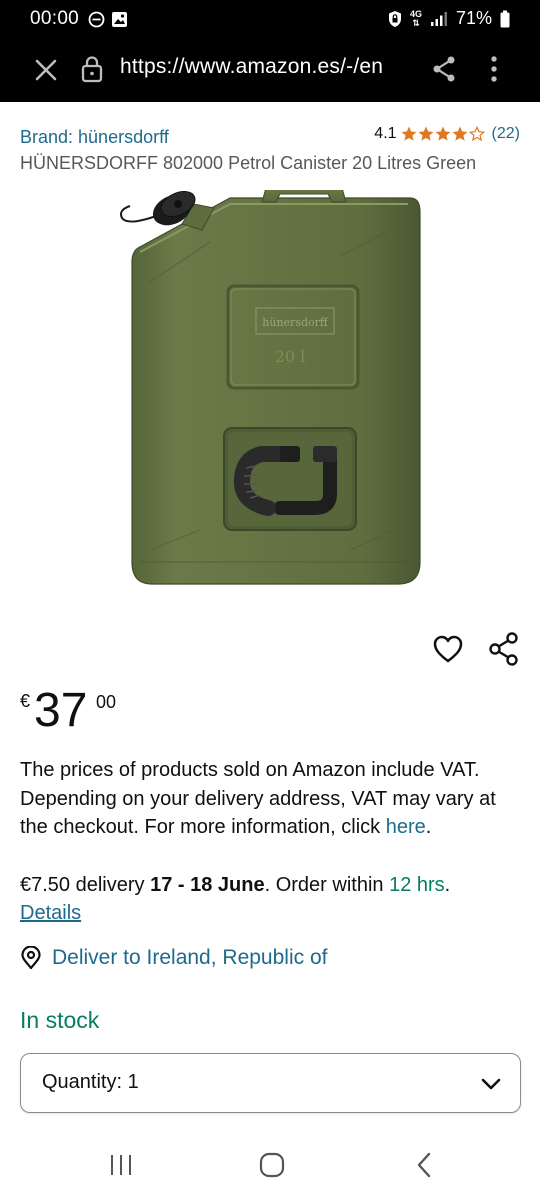 The height and width of the screenshot is (1200, 540). Describe the element at coordinates (60, 1020) in the screenshot. I see `availability-status: In stock` at that location.